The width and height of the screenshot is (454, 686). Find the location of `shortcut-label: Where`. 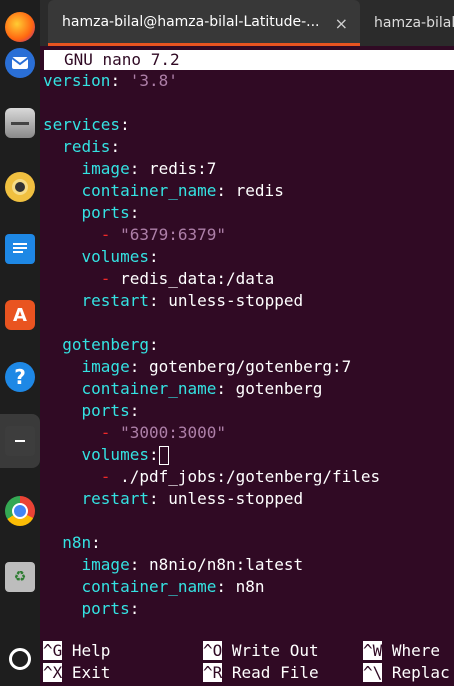

shortcut-label: Where is located at coordinates (411, 650).